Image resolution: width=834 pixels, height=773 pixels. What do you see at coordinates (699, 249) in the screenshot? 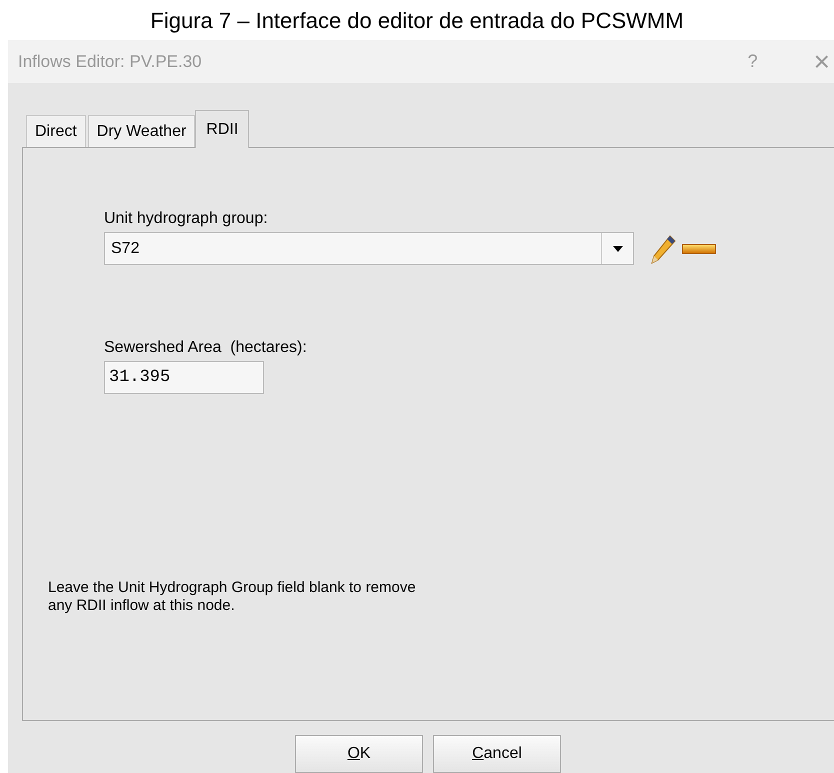
I see `minus-icon` at bounding box center [699, 249].